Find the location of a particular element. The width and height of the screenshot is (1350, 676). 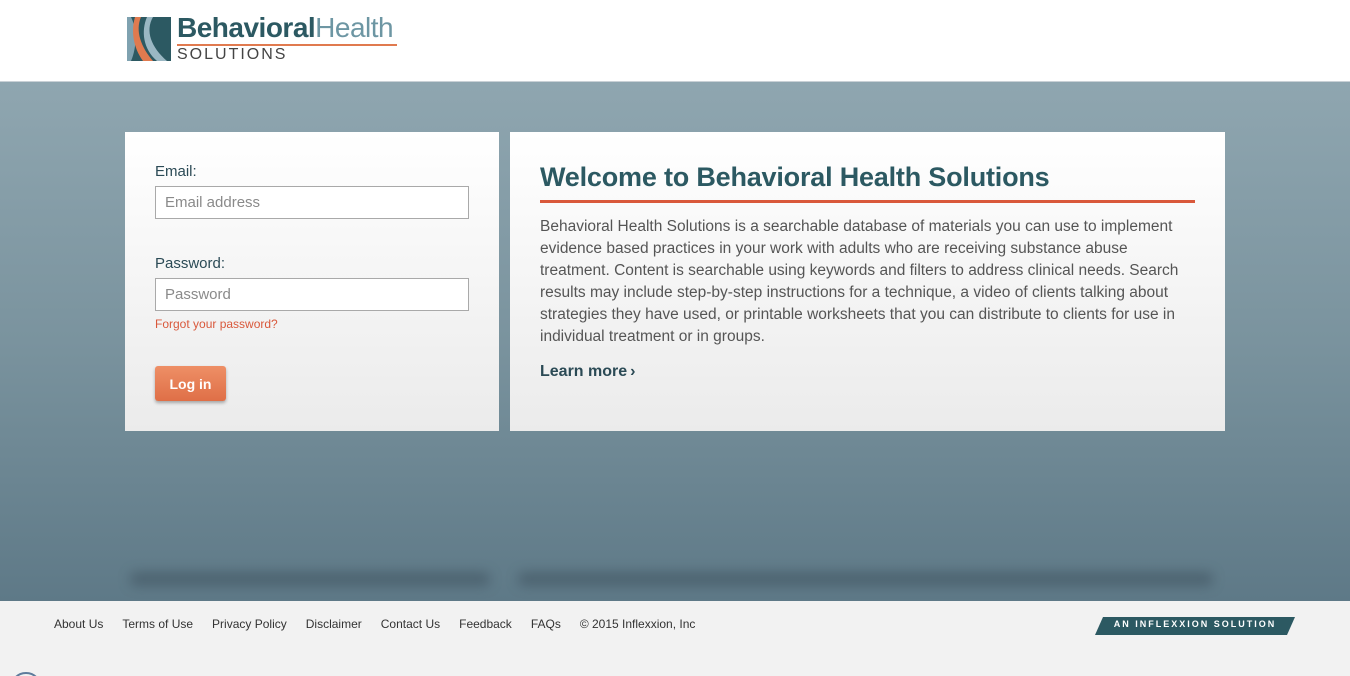

footer-link-about-us: About Us is located at coordinates (78, 624).